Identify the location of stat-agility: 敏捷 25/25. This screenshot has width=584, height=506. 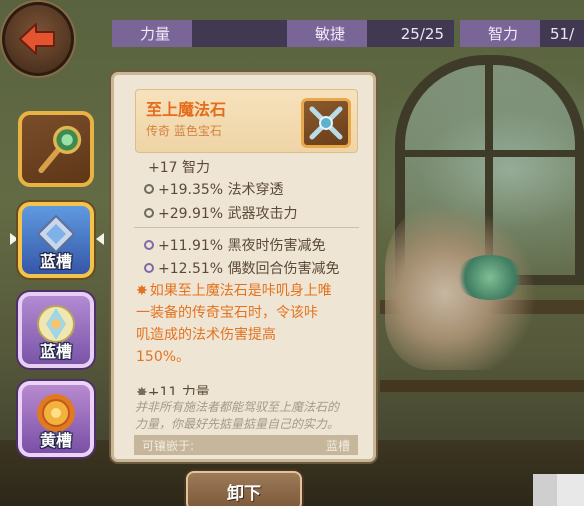
(370, 33).